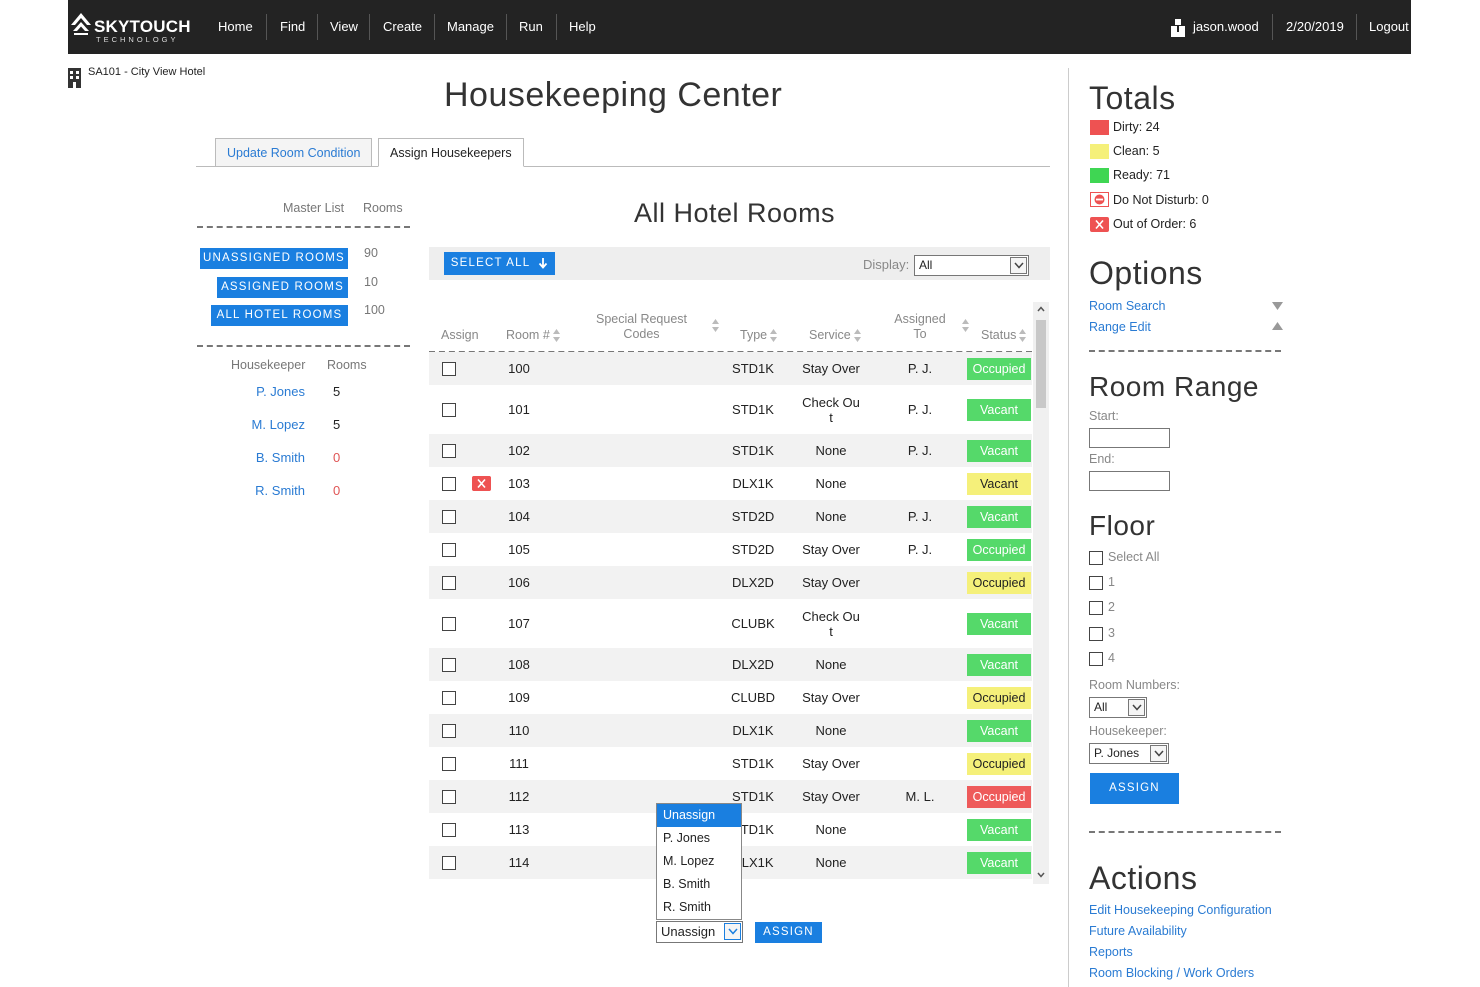  Describe the element at coordinates (531, 27) in the screenshot. I see `nav-run: Run` at that location.